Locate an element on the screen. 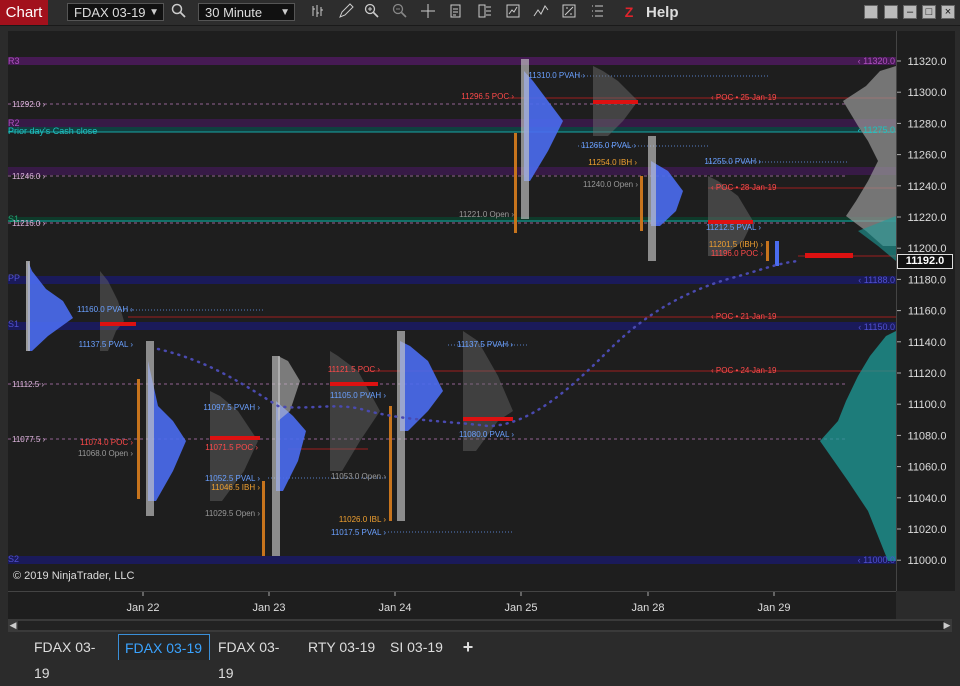 The height and width of the screenshot is (686, 960). price-tick-label: 11100.0 is located at coordinates (927, 405).